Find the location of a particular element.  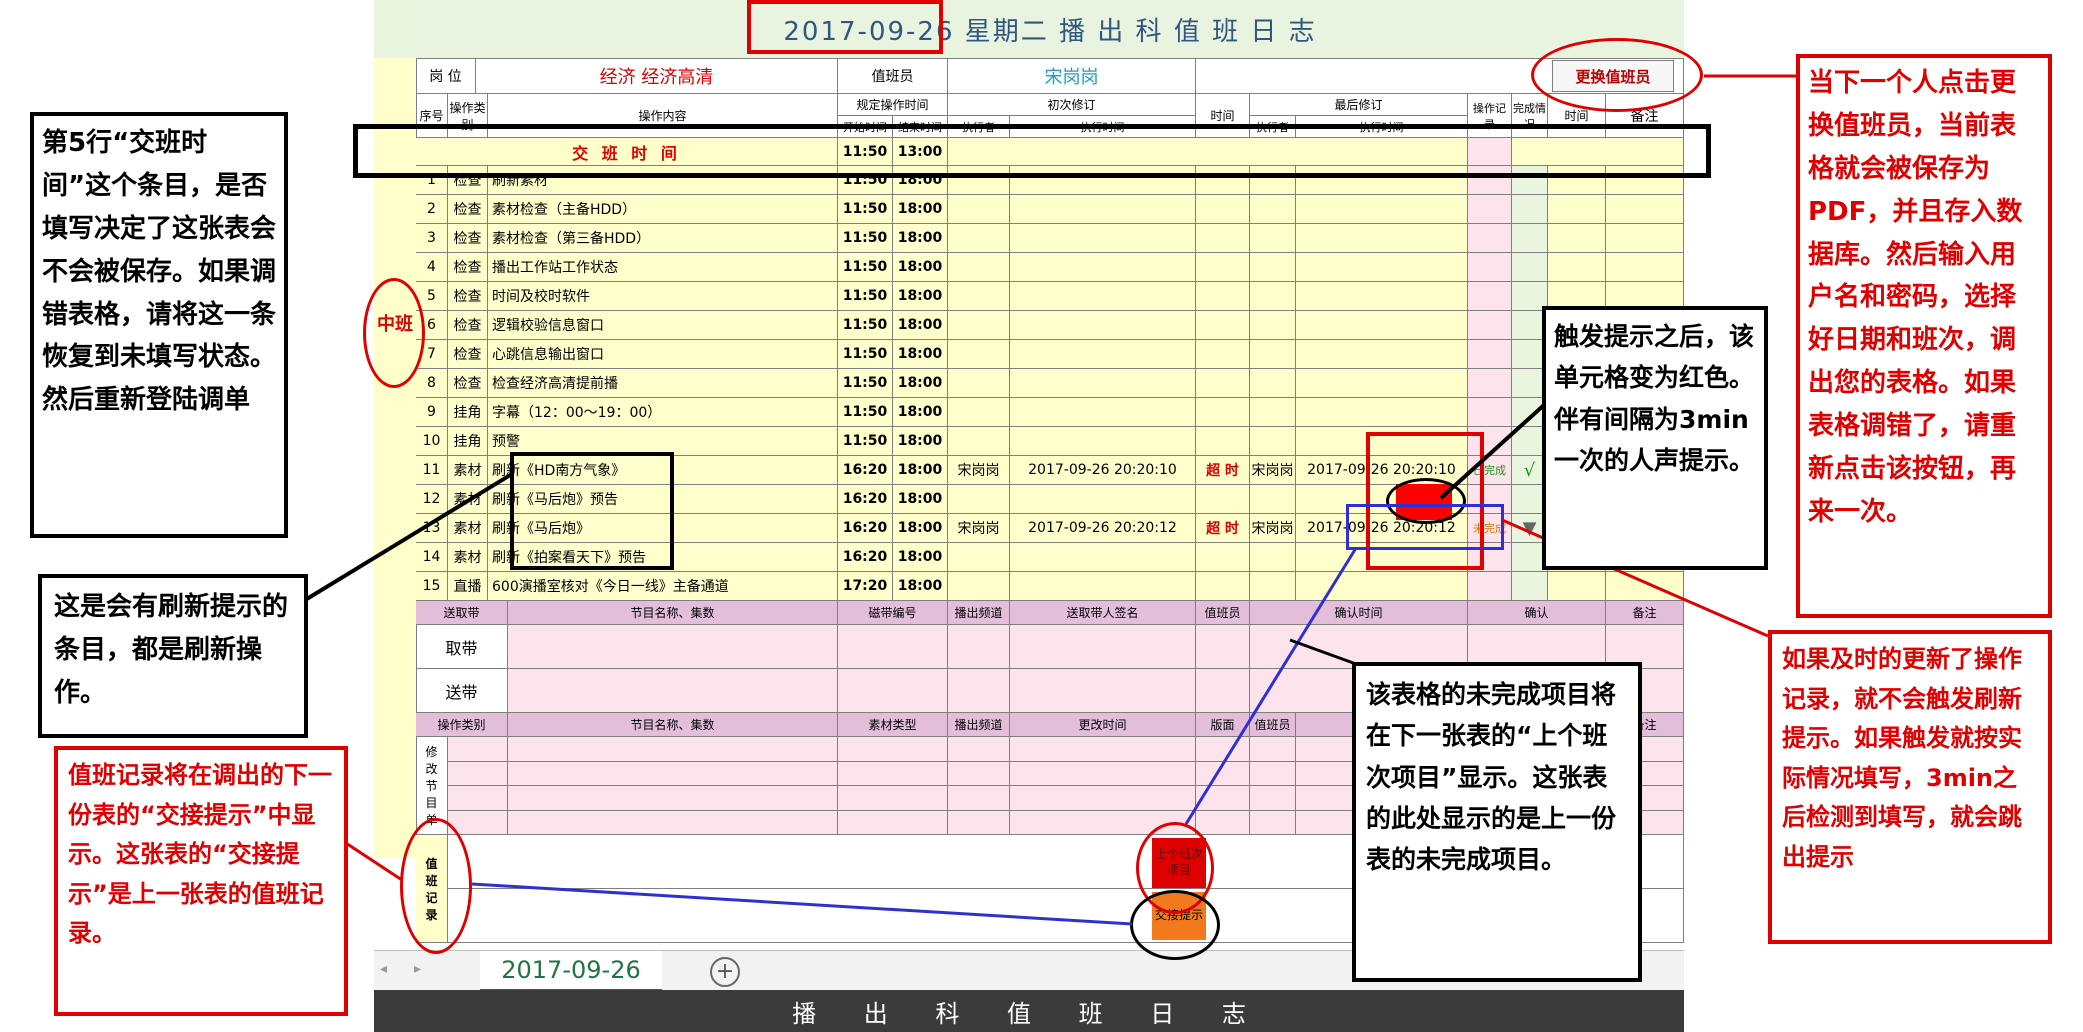

line-prev-items is located at coordinates (1271, 686).